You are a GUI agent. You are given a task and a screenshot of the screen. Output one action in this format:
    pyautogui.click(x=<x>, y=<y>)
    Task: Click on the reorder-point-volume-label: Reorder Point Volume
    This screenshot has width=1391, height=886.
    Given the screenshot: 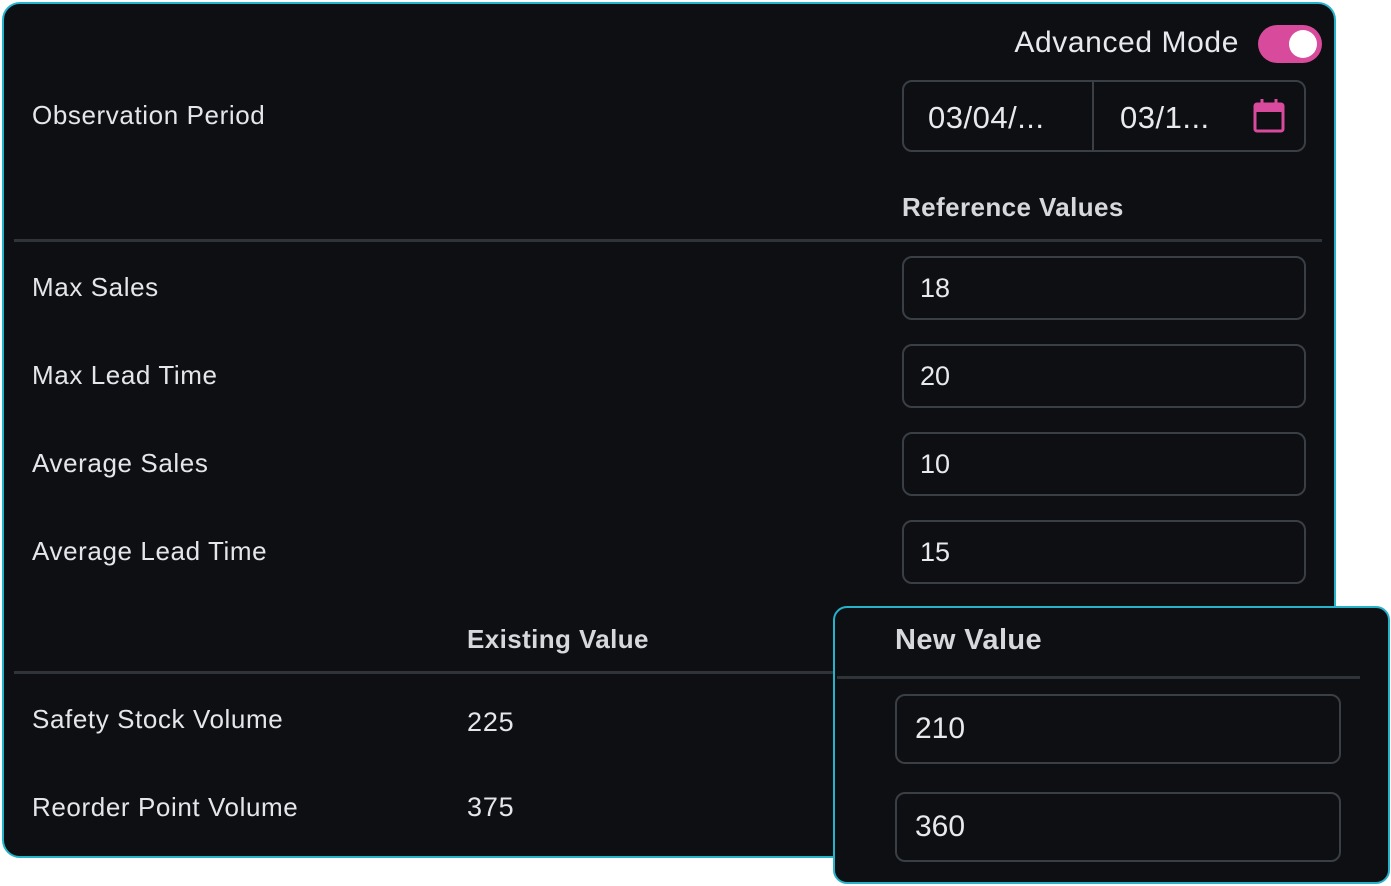 What is the action you would take?
    pyautogui.click(x=165, y=807)
    